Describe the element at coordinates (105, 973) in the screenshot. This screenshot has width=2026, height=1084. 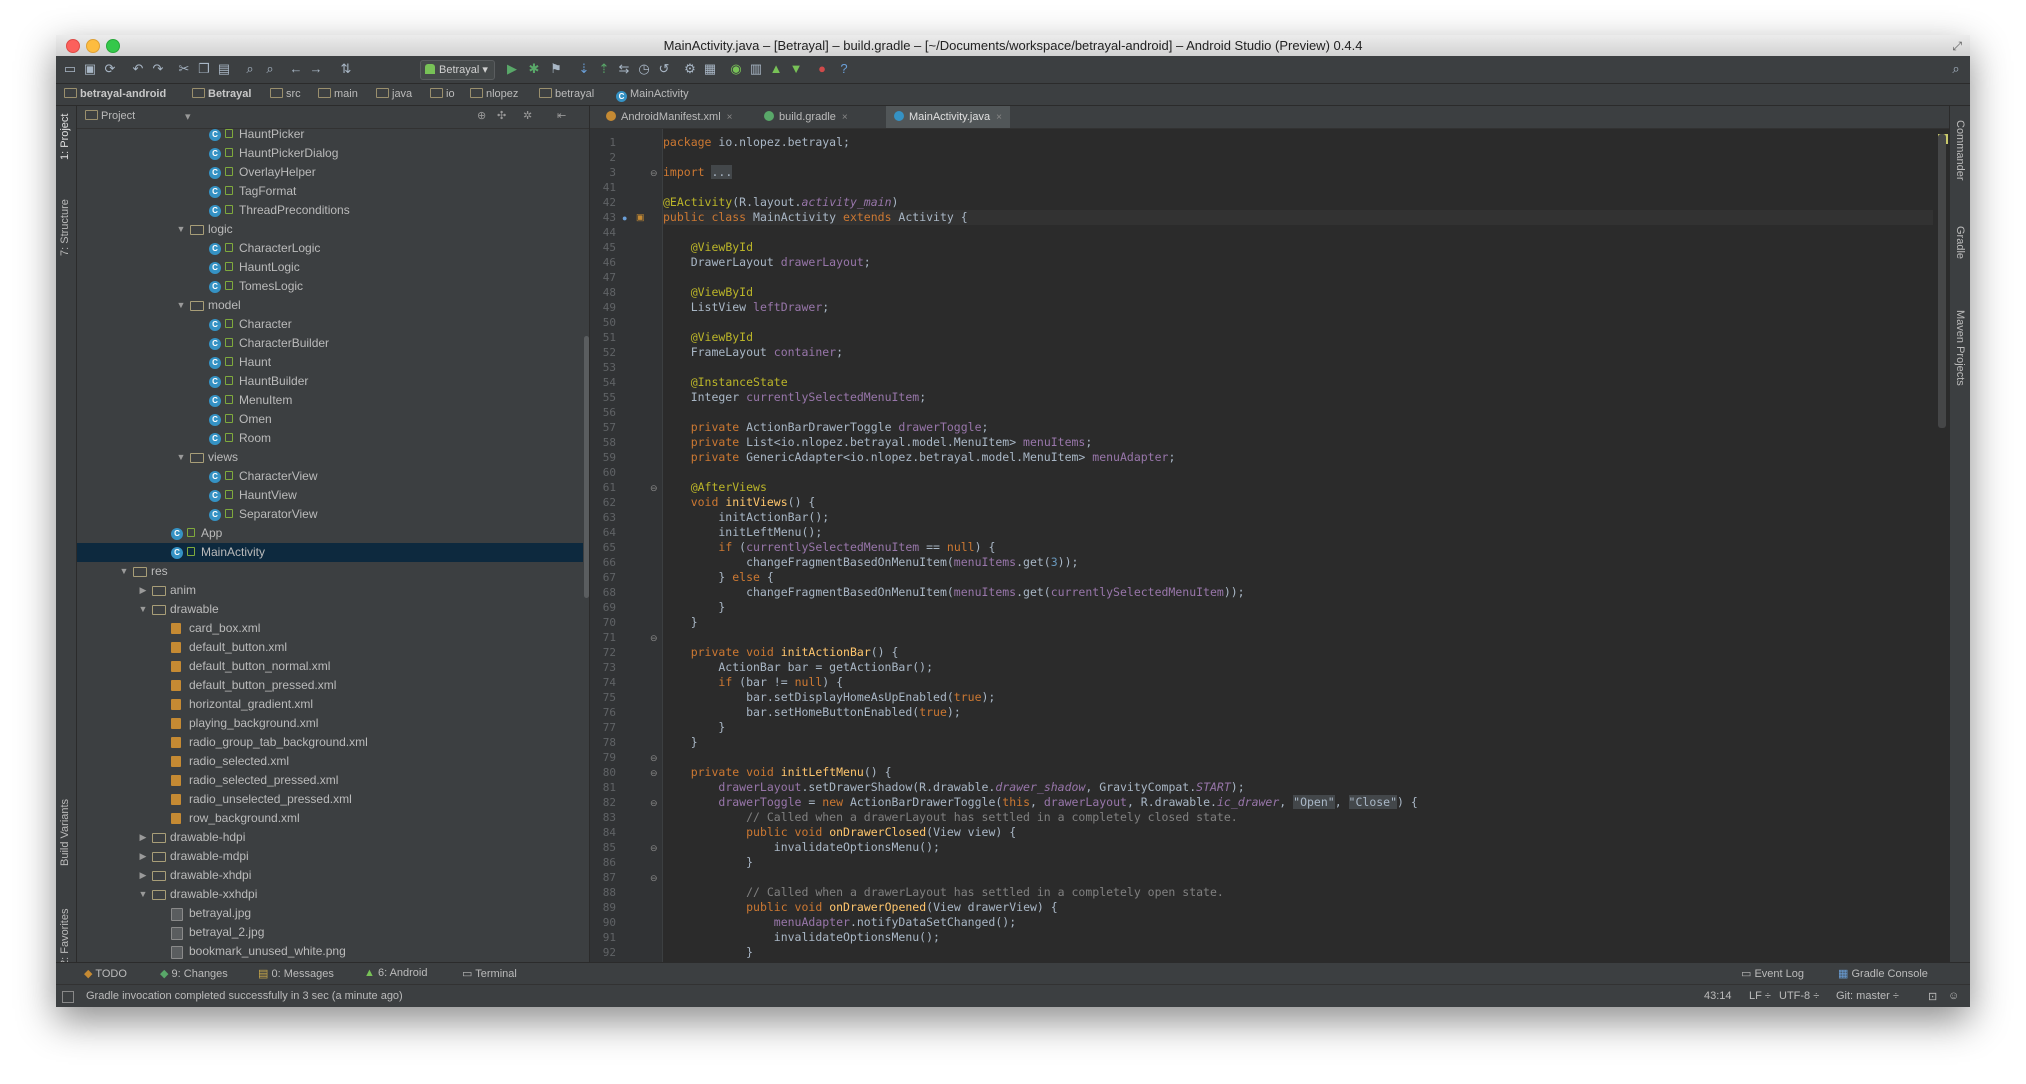
I see `tool-tab-todo: ◆ TODO` at that location.